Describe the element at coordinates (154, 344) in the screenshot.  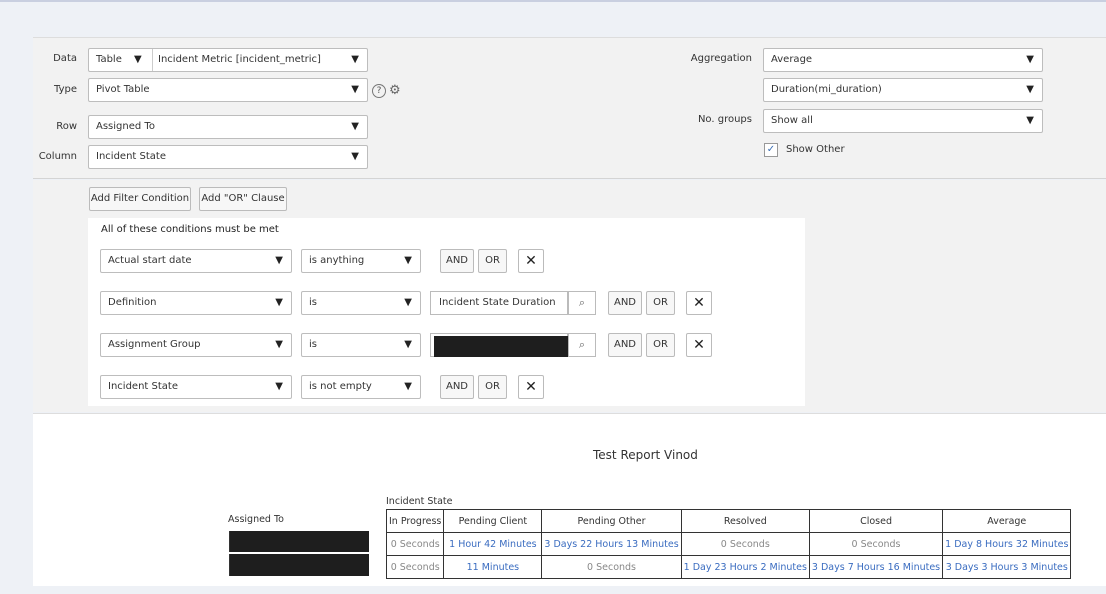
I see `condition-field-value: Assignment Group` at that location.